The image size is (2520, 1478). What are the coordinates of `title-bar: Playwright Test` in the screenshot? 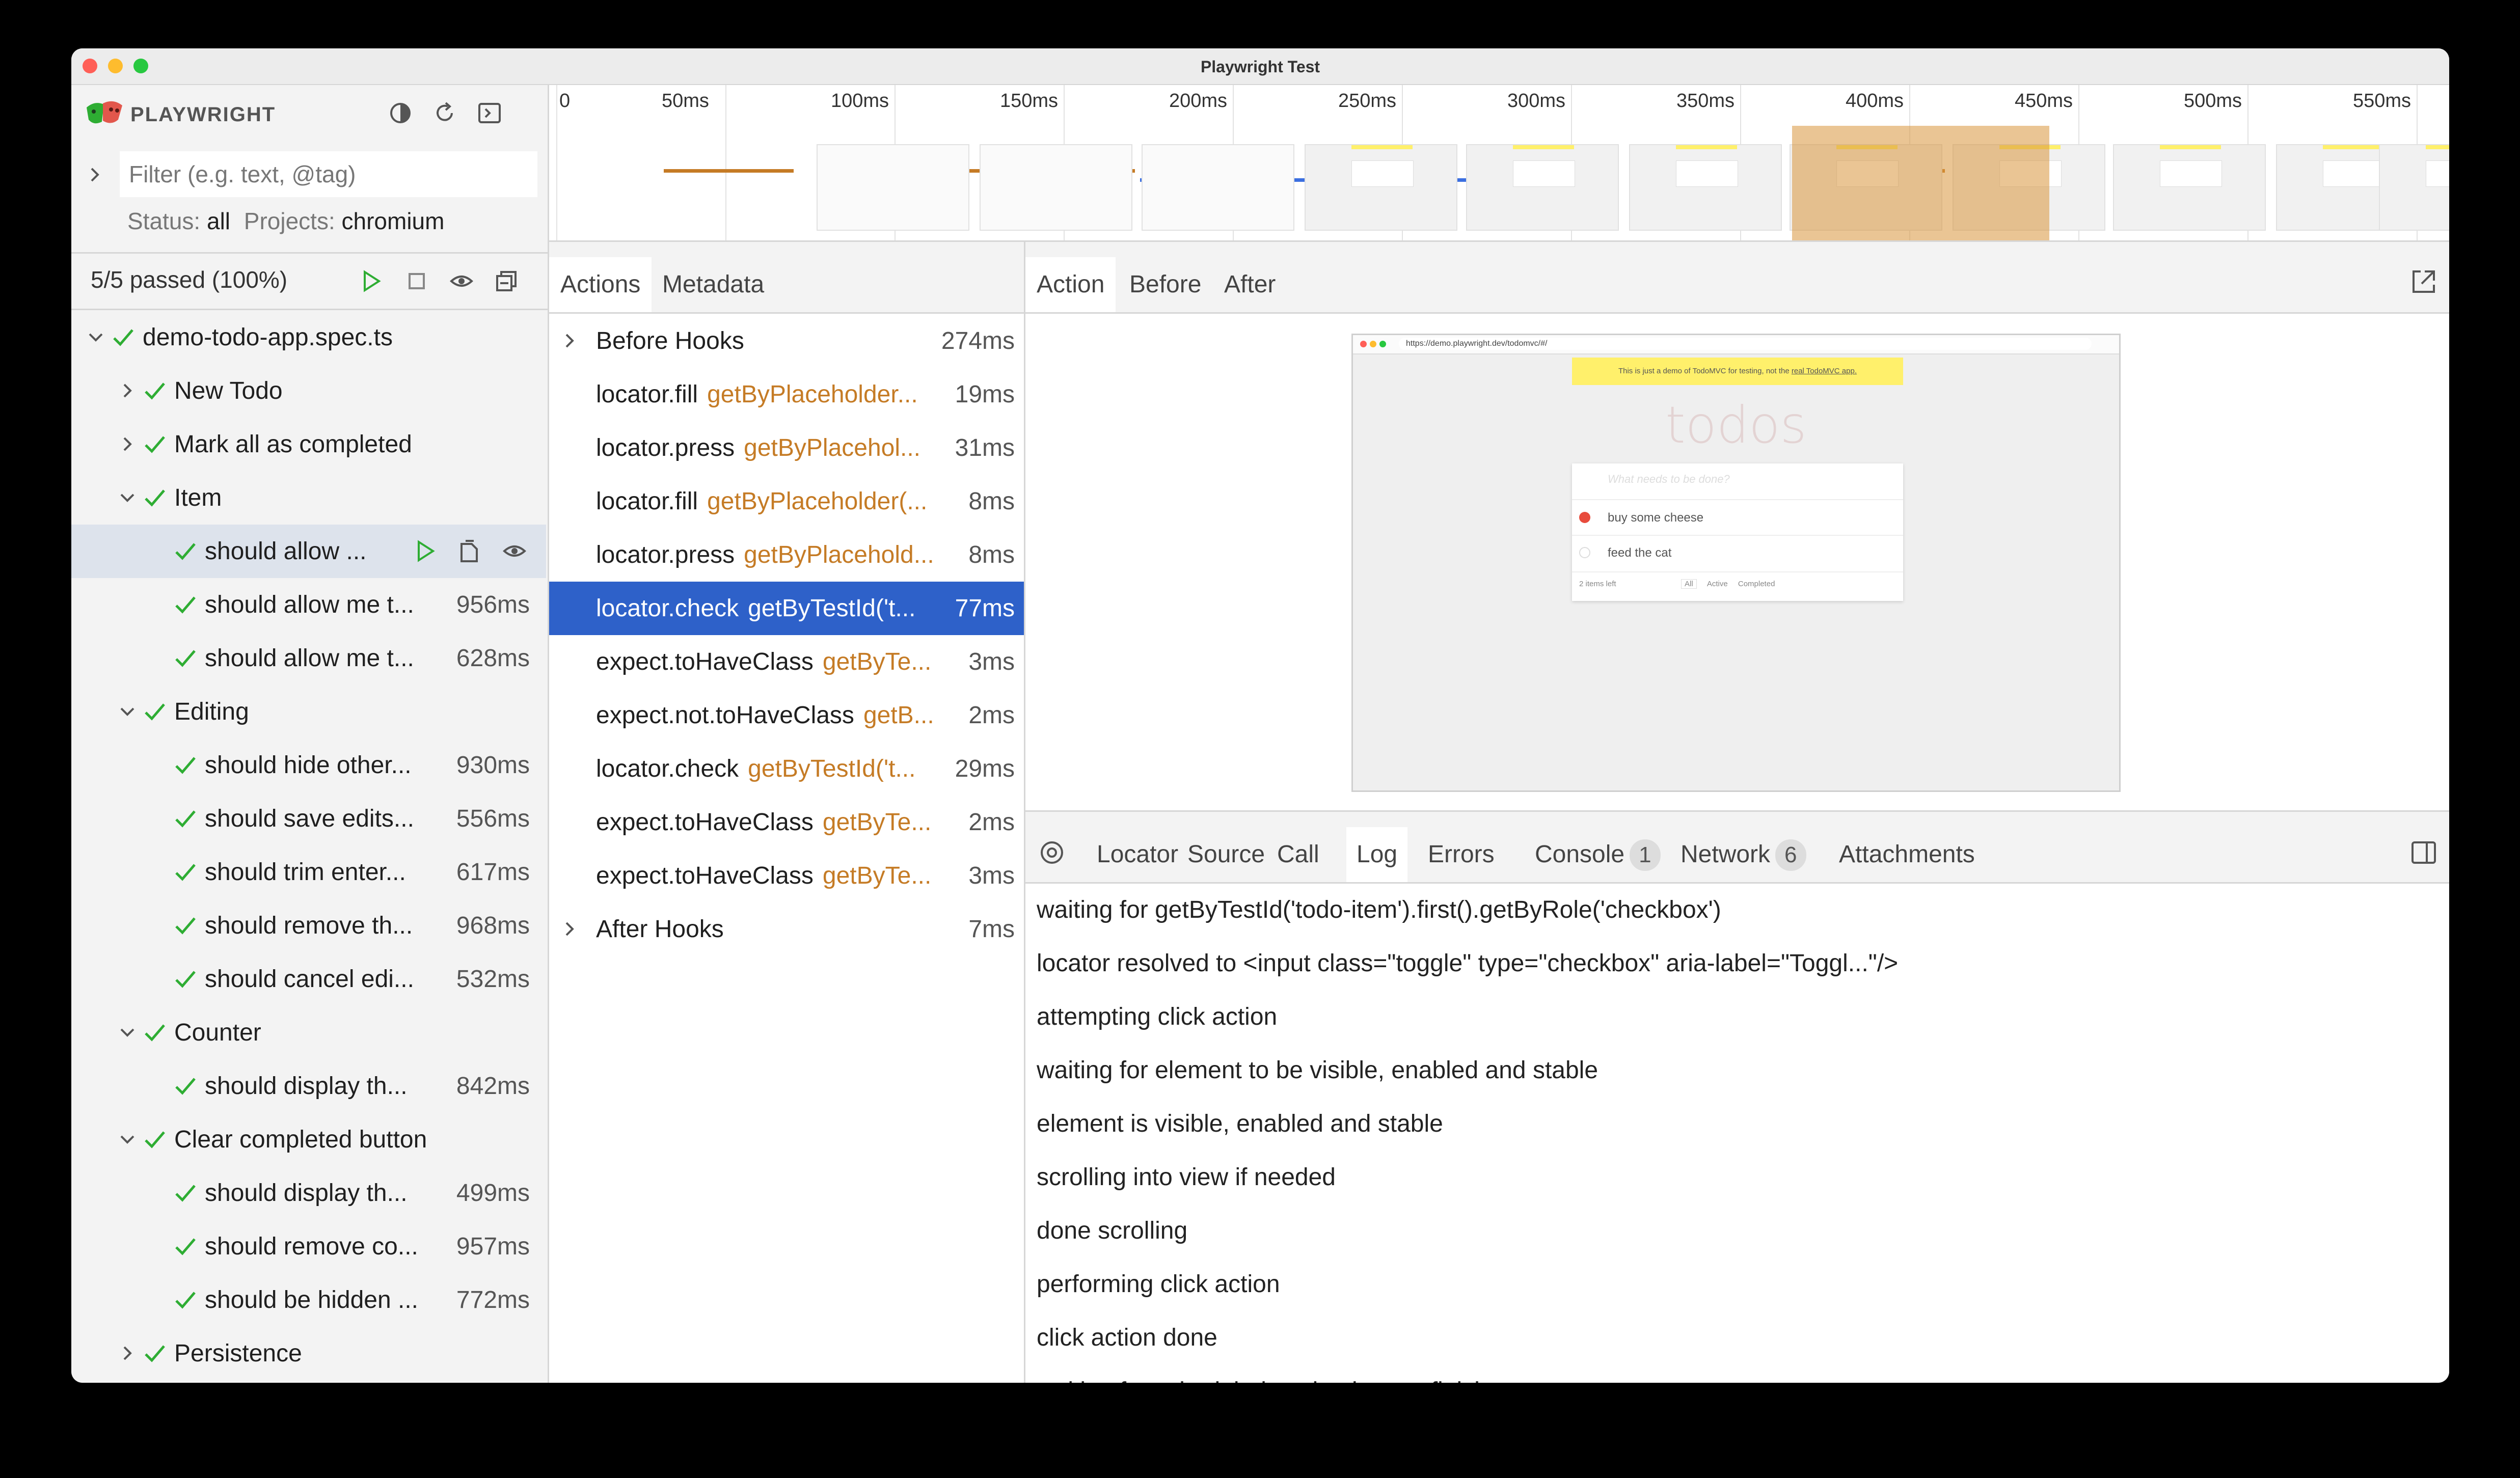 It's located at (1260, 66).